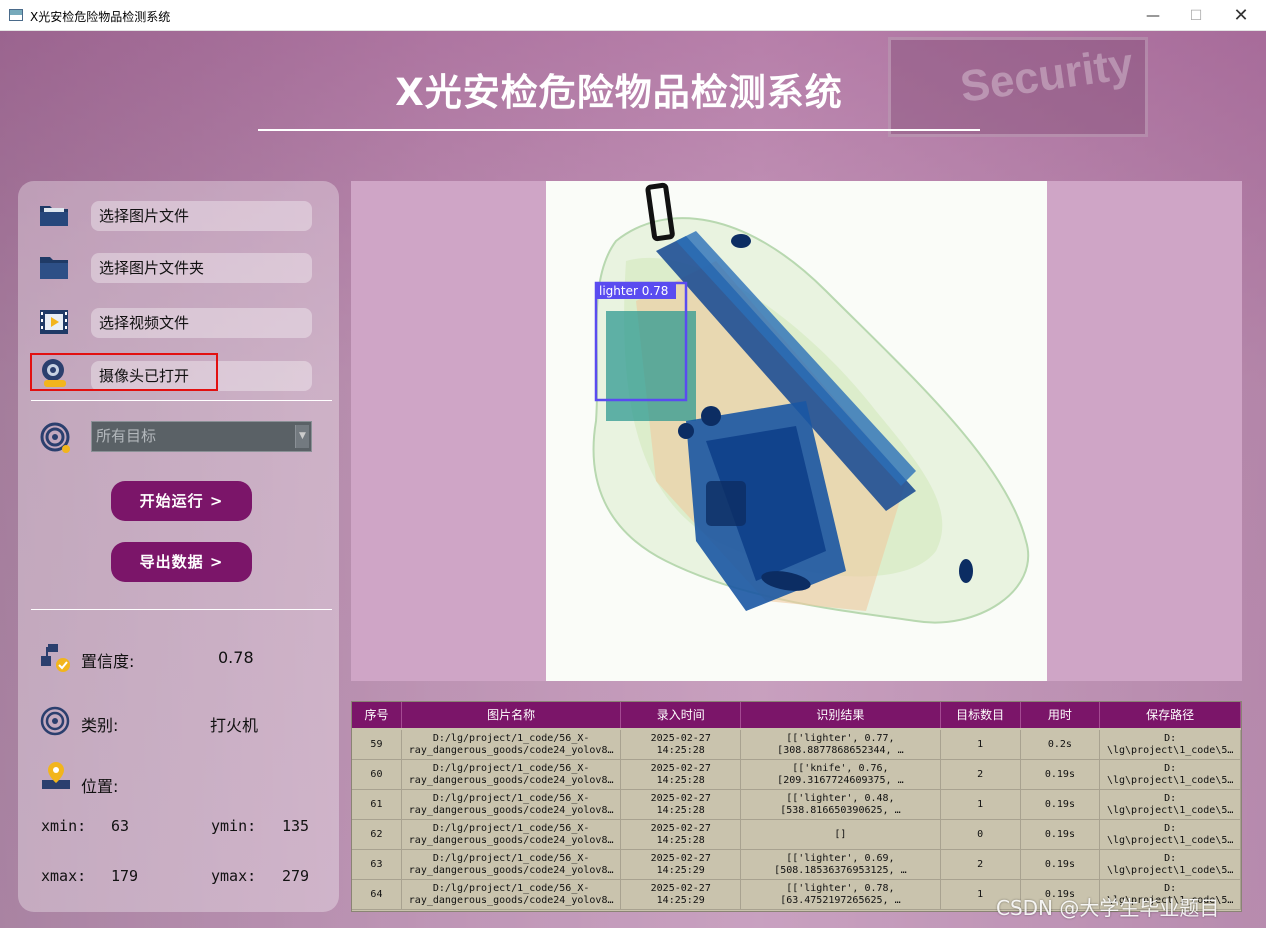 Image resolution: width=1266 pixels, height=928 pixels. Describe the element at coordinates (56, 437) in the screenshot. I see `target-icon` at that location.